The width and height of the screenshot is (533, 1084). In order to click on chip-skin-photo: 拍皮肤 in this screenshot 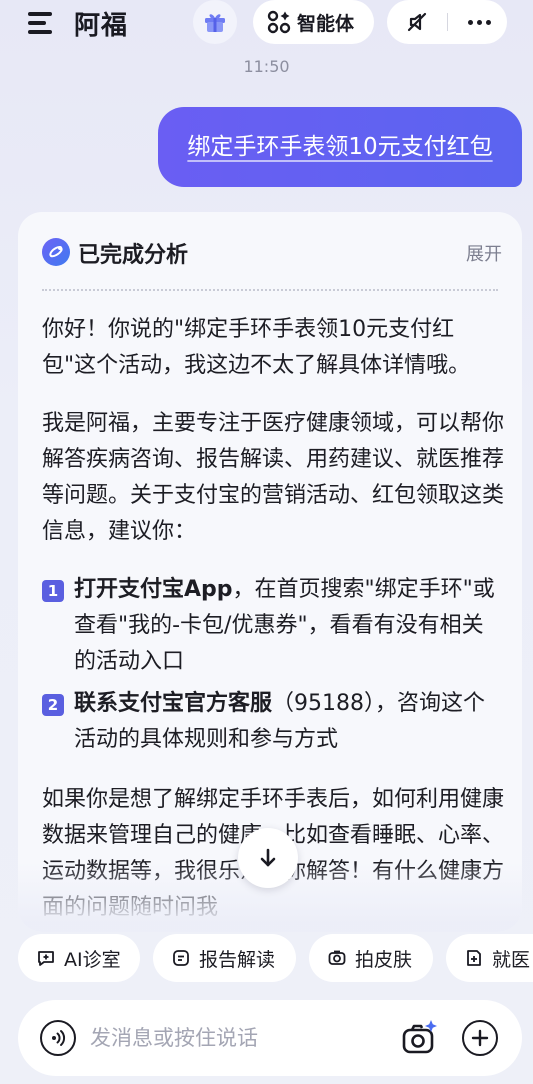, I will do `click(371, 958)`.